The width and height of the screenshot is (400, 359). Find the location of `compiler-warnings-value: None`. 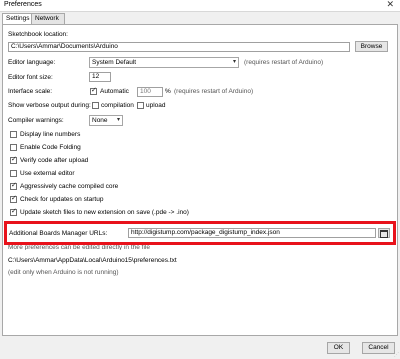

compiler-warnings-value: None is located at coordinates (100, 120).